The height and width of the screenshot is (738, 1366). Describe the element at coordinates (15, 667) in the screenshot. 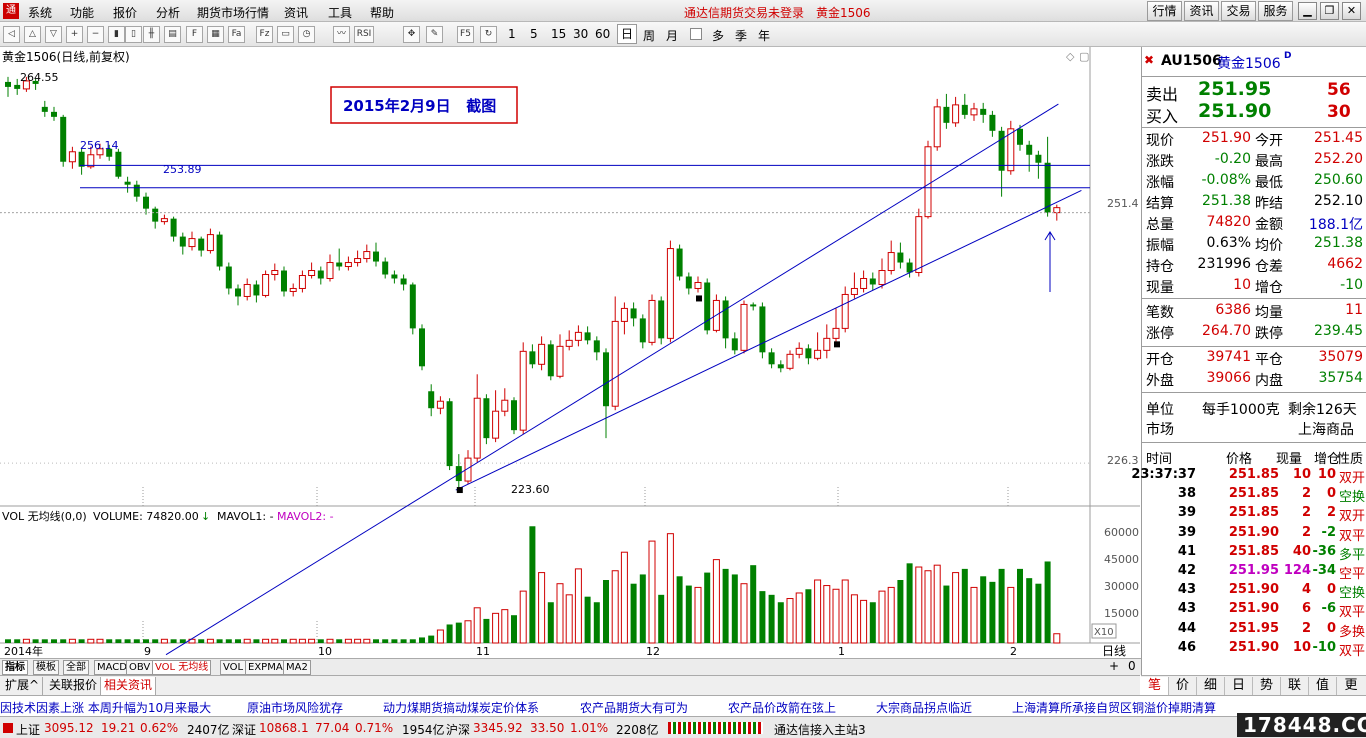

I see `tab-indicator: 指标` at that location.